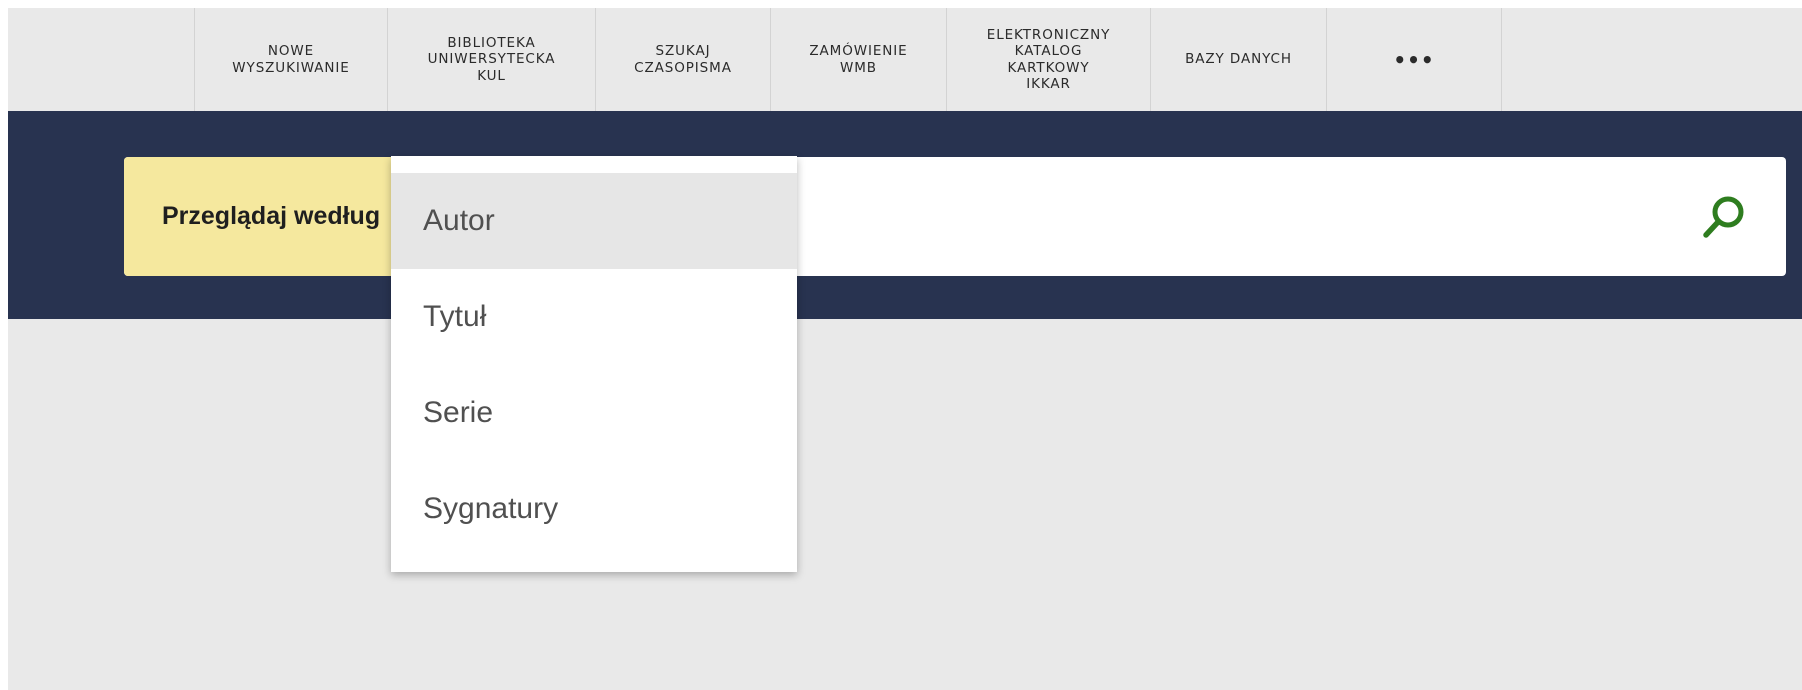 This screenshot has height=690, width=1802. What do you see at coordinates (455, 316) in the screenshot?
I see `dropdown-option-label: Tytuł` at bounding box center [455, 316].